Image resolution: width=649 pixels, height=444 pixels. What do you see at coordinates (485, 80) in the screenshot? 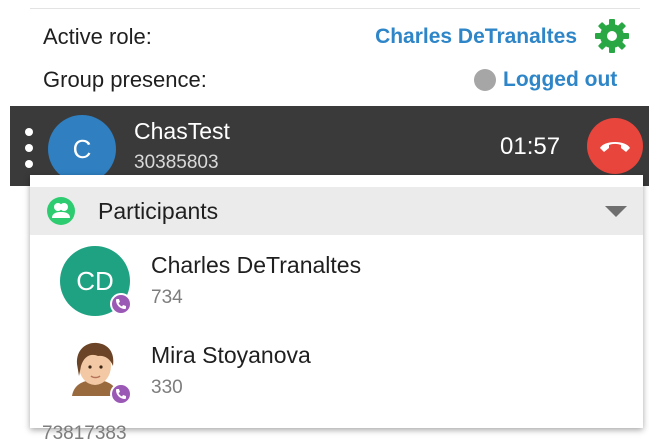
I see `presence-dot-icon` at bounding box center [485, 80].